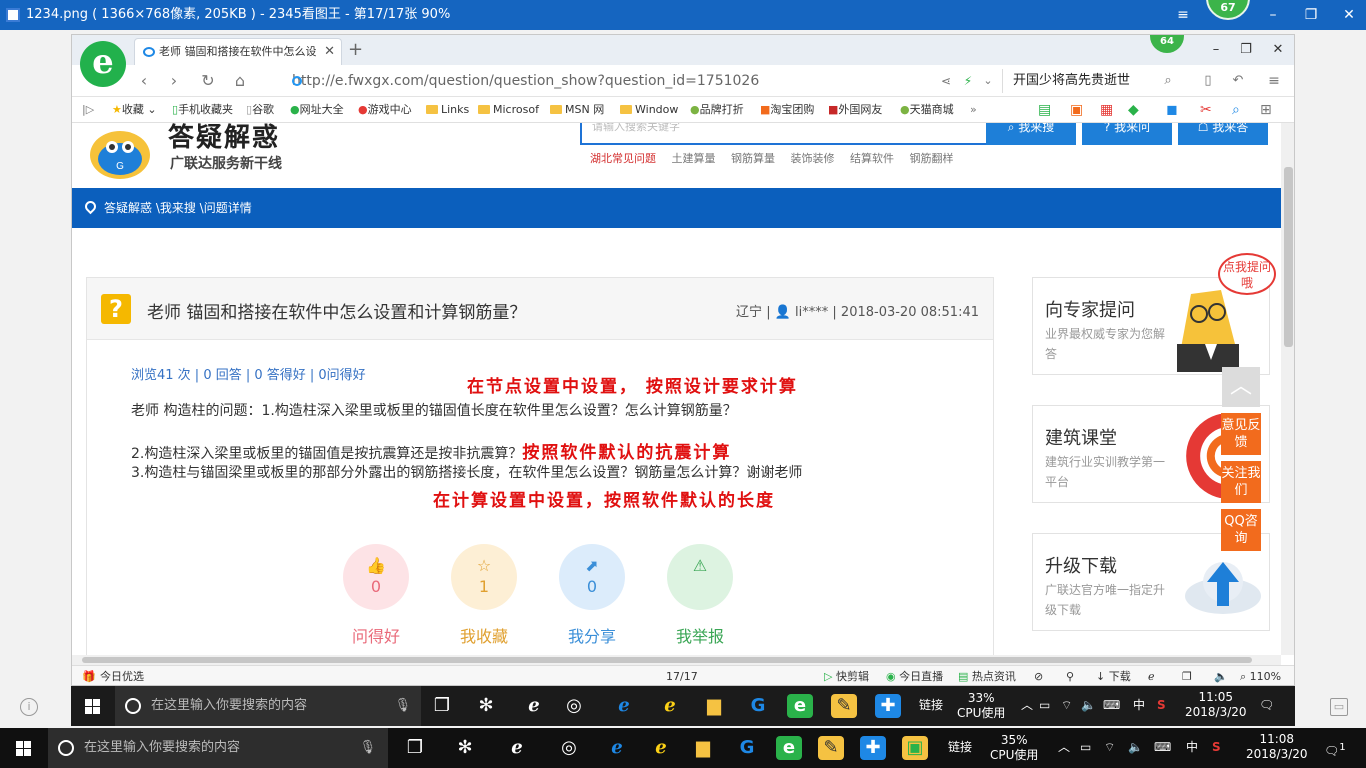  Describe the element at coordinates (931, 705) in the screenshot. I see `inner-links-label: 链接` at that location.